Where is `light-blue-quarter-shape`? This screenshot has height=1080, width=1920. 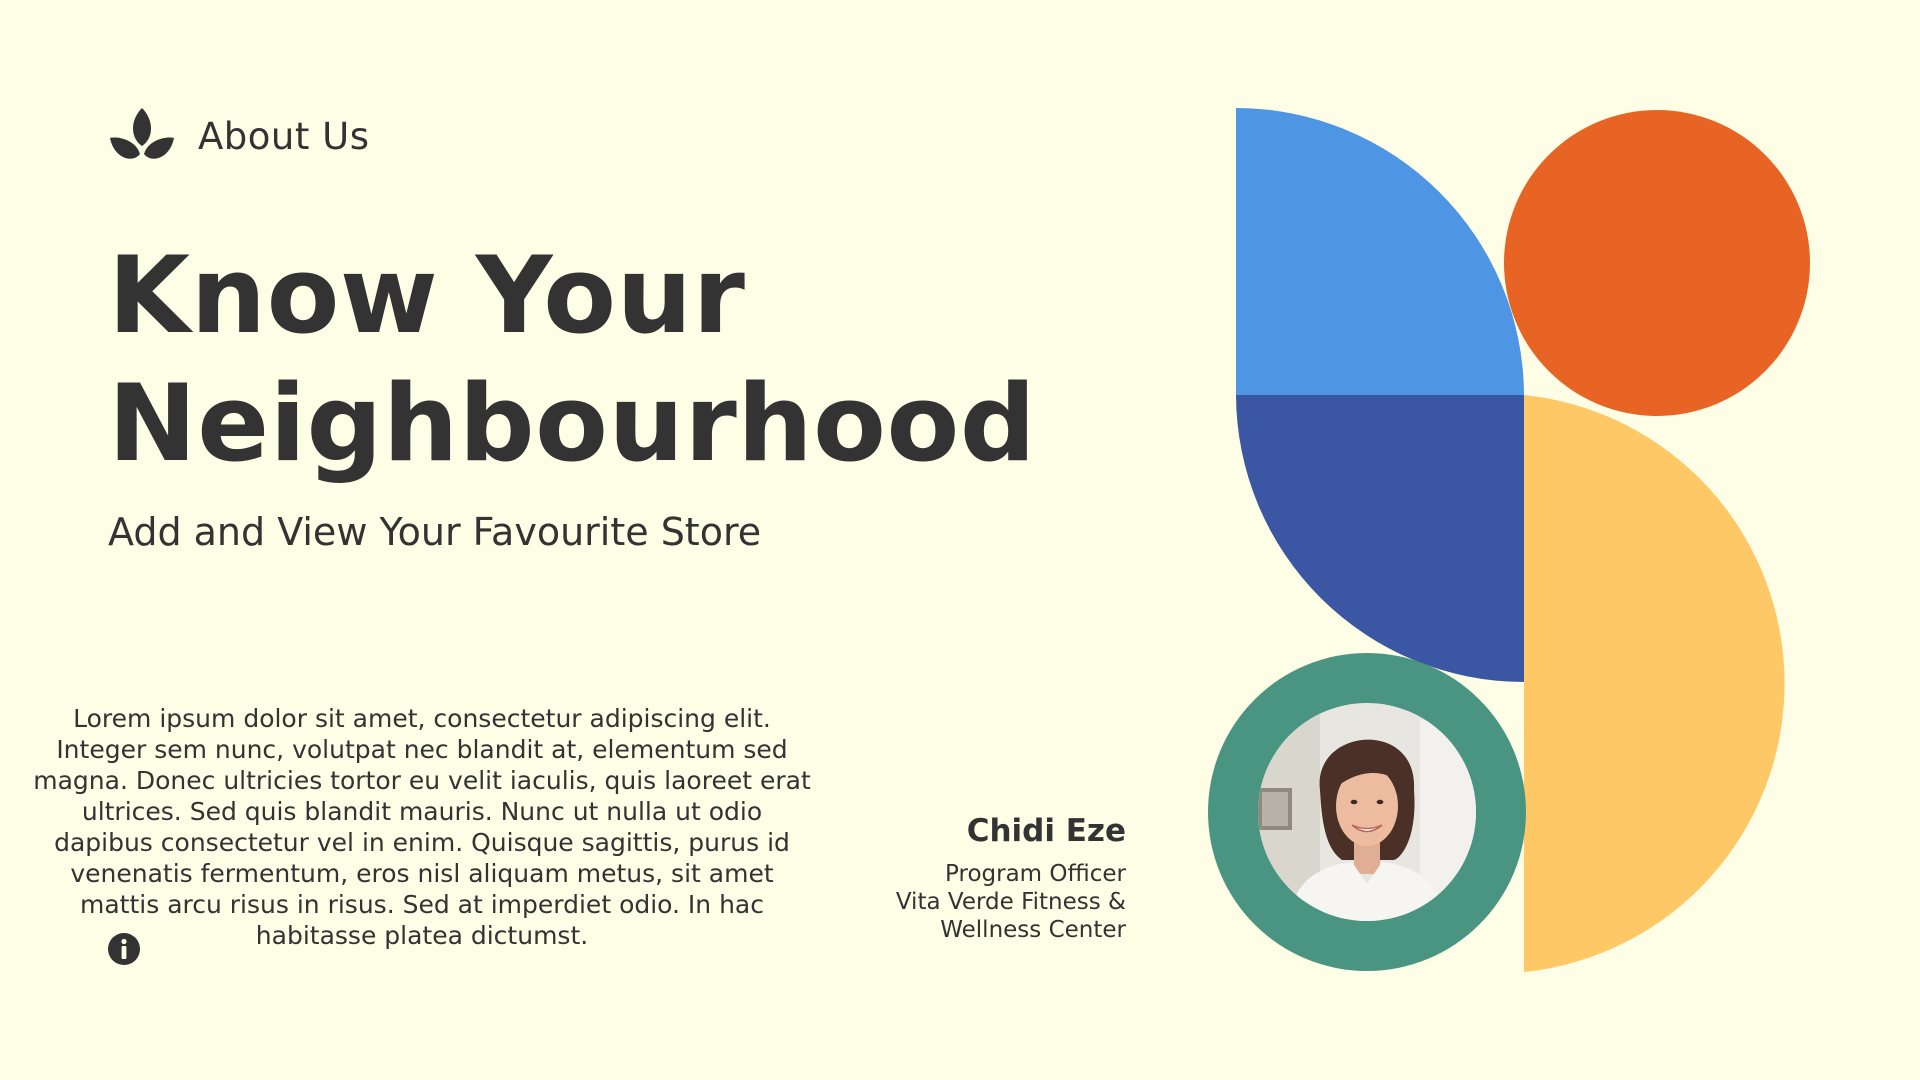 light-blue-quarter-shape is located at coordinates (1380, 251).